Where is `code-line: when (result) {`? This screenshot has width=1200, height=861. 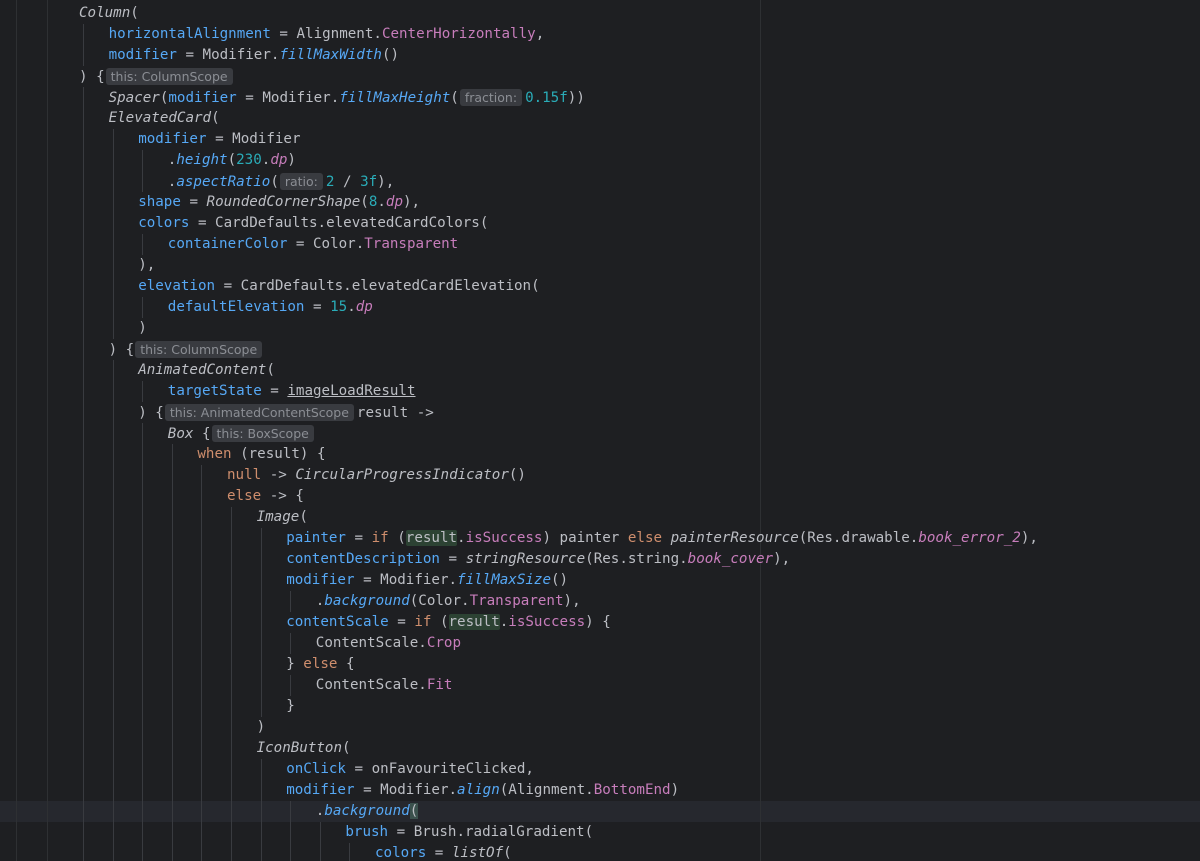
code-line: when (result) { is located at coordinates (261, 454).